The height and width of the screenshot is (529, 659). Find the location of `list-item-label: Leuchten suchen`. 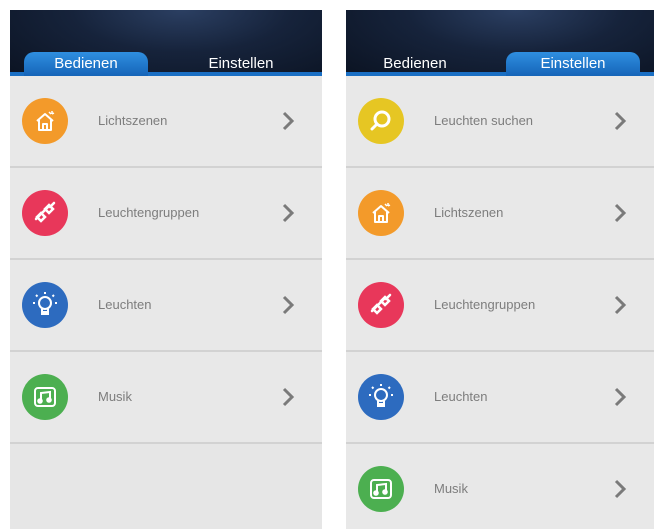

list-item-label: Leuchten suchen is located at coordinates (484, 120).